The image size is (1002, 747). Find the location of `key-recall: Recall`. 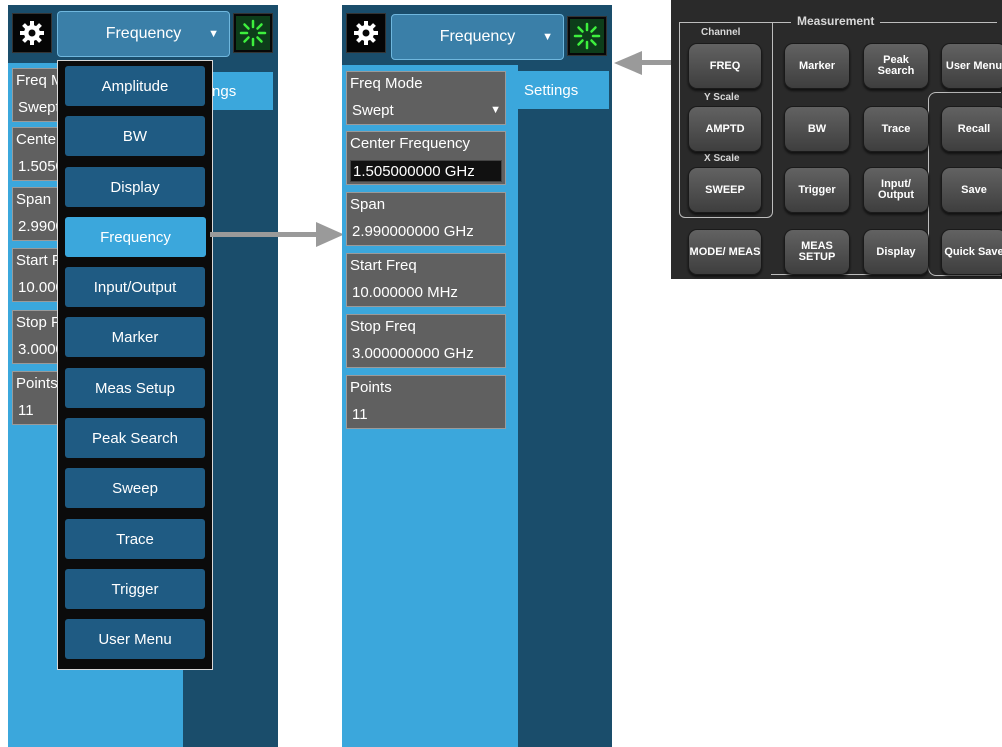

key-recall: Recall is located at coordinates (971, 129).